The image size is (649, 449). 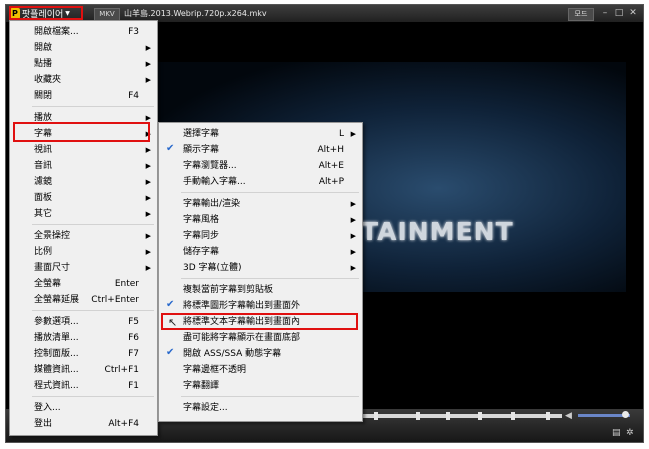 I want to click on subtitle-menu-item: 字幕翻譯, so click(x=260, y=386).